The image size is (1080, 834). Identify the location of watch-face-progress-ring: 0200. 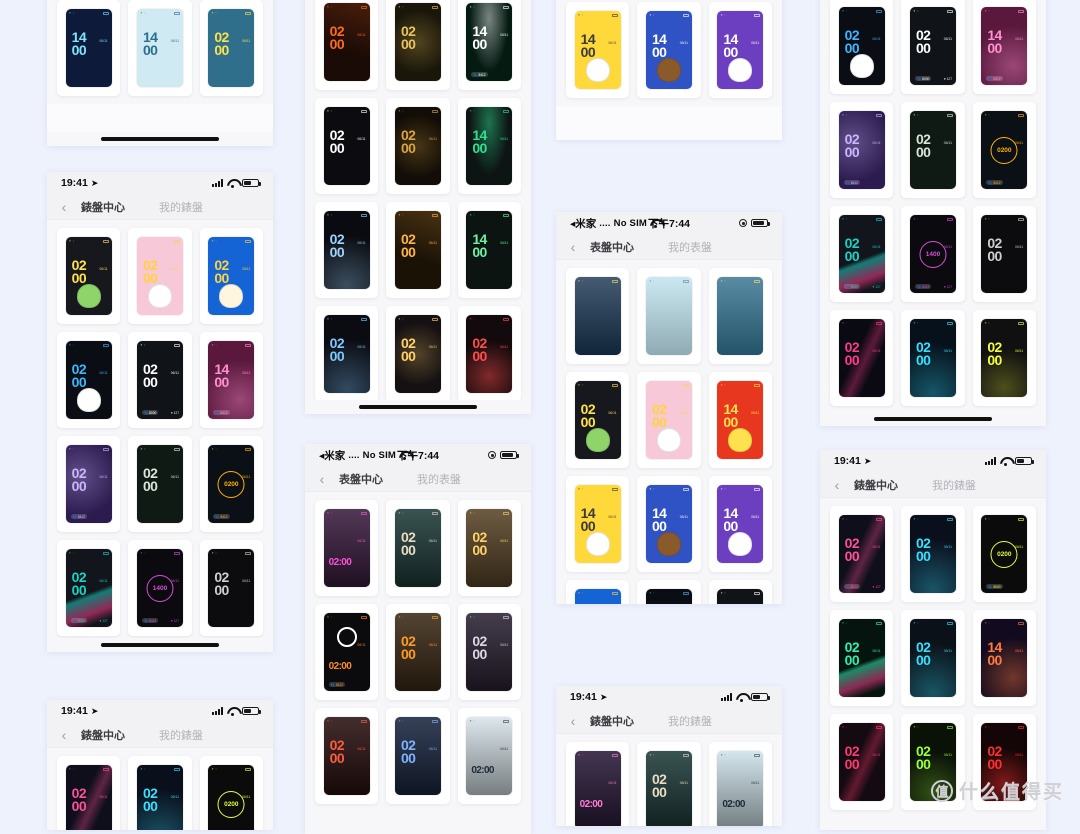
(231, 804).